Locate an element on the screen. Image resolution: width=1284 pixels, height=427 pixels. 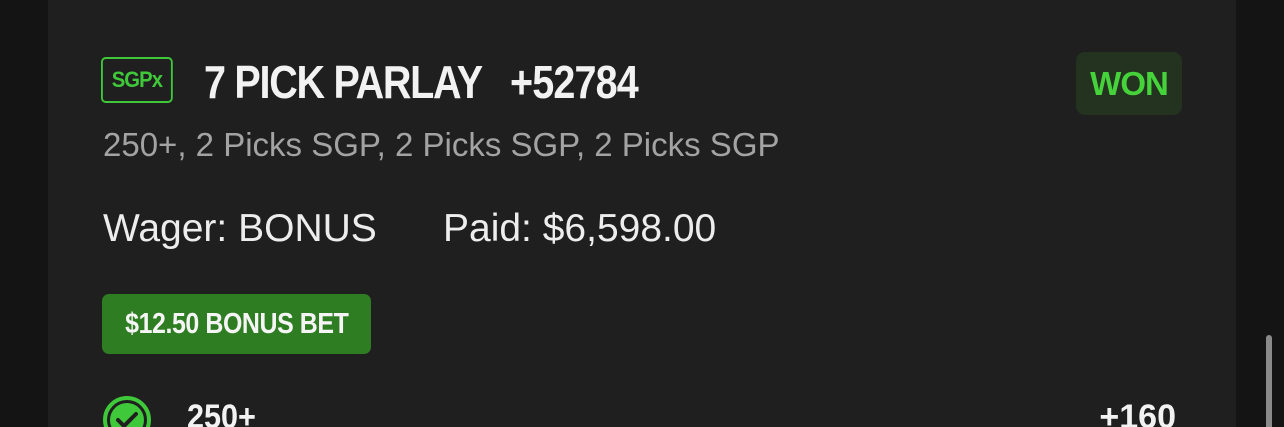
bonus-bet-tag: $12.50 BONUS BET is located at coordinates (236, 324).